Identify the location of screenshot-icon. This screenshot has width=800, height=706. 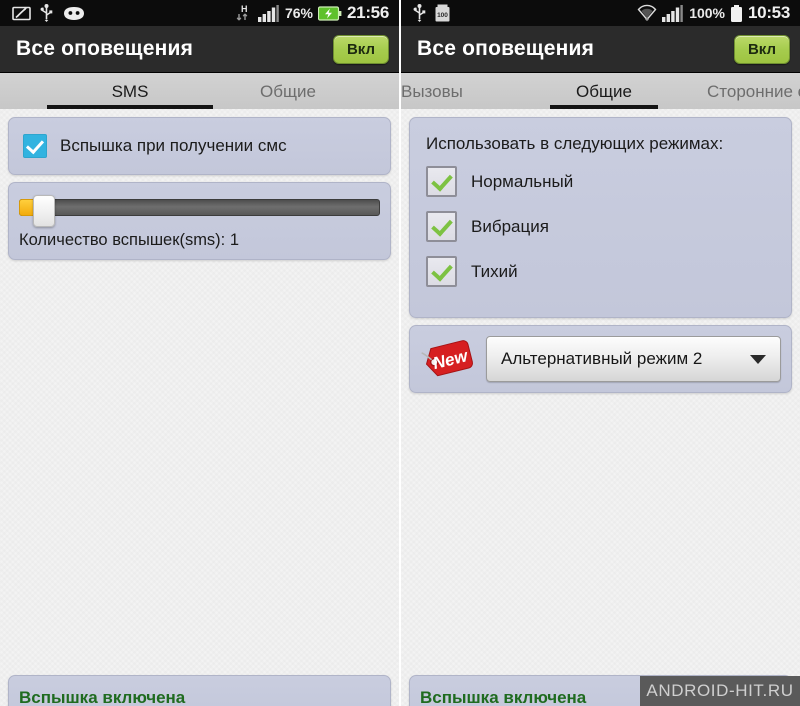
(21, 13).